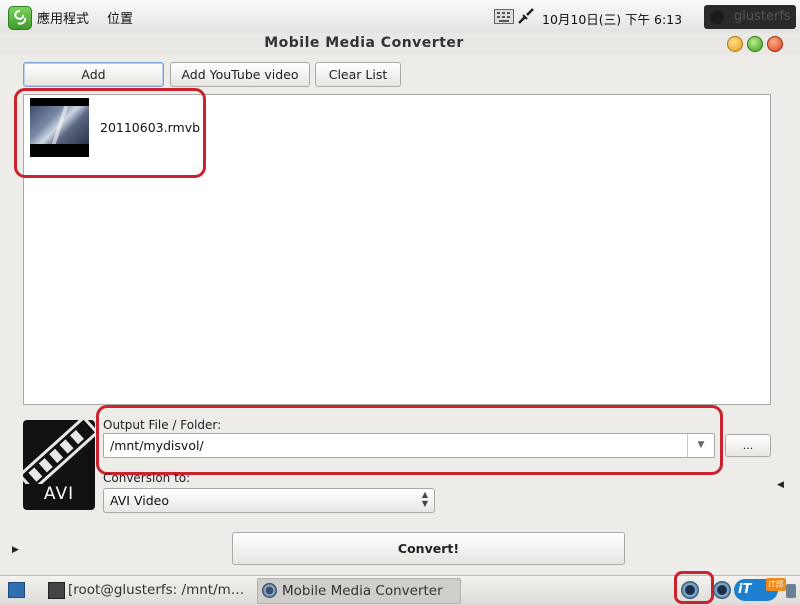  I want to click on convert-button: Convert!, so click(428, 548).